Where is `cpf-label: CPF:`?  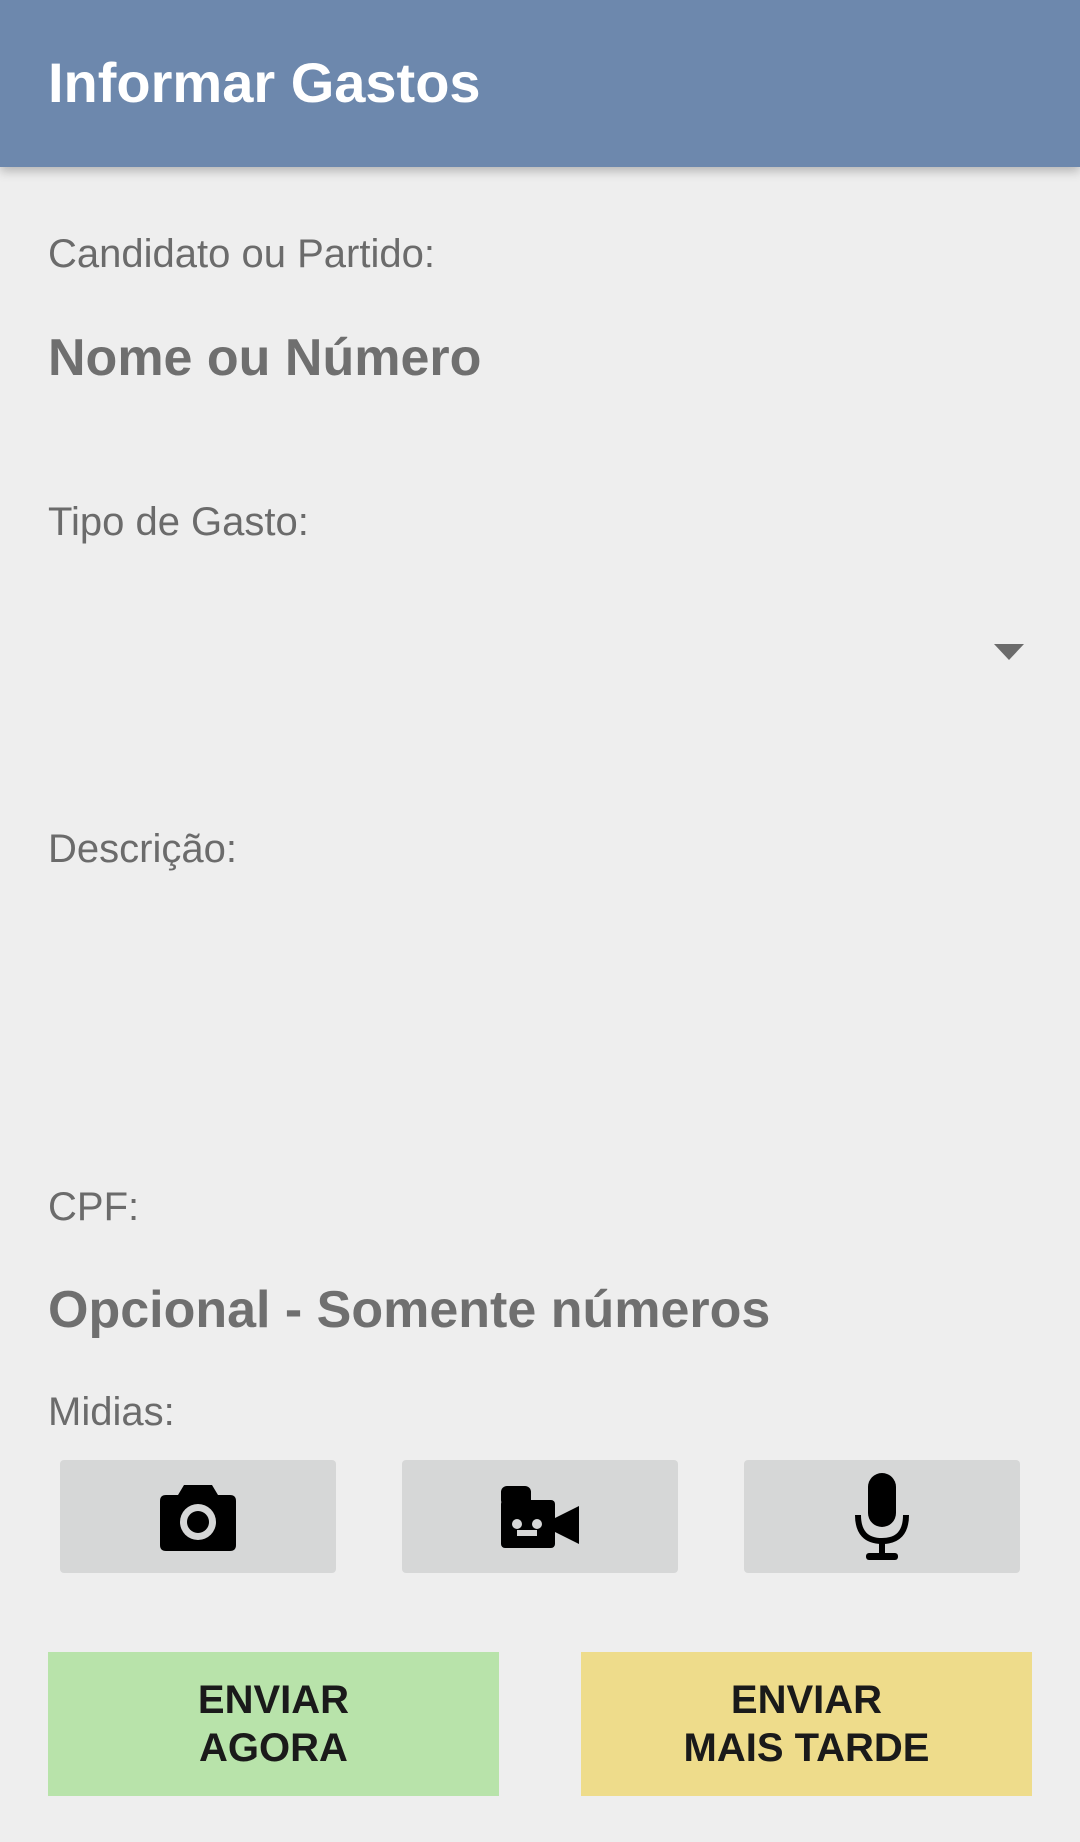
cpf-label: CPF: is located at coordinates (94, 1207).